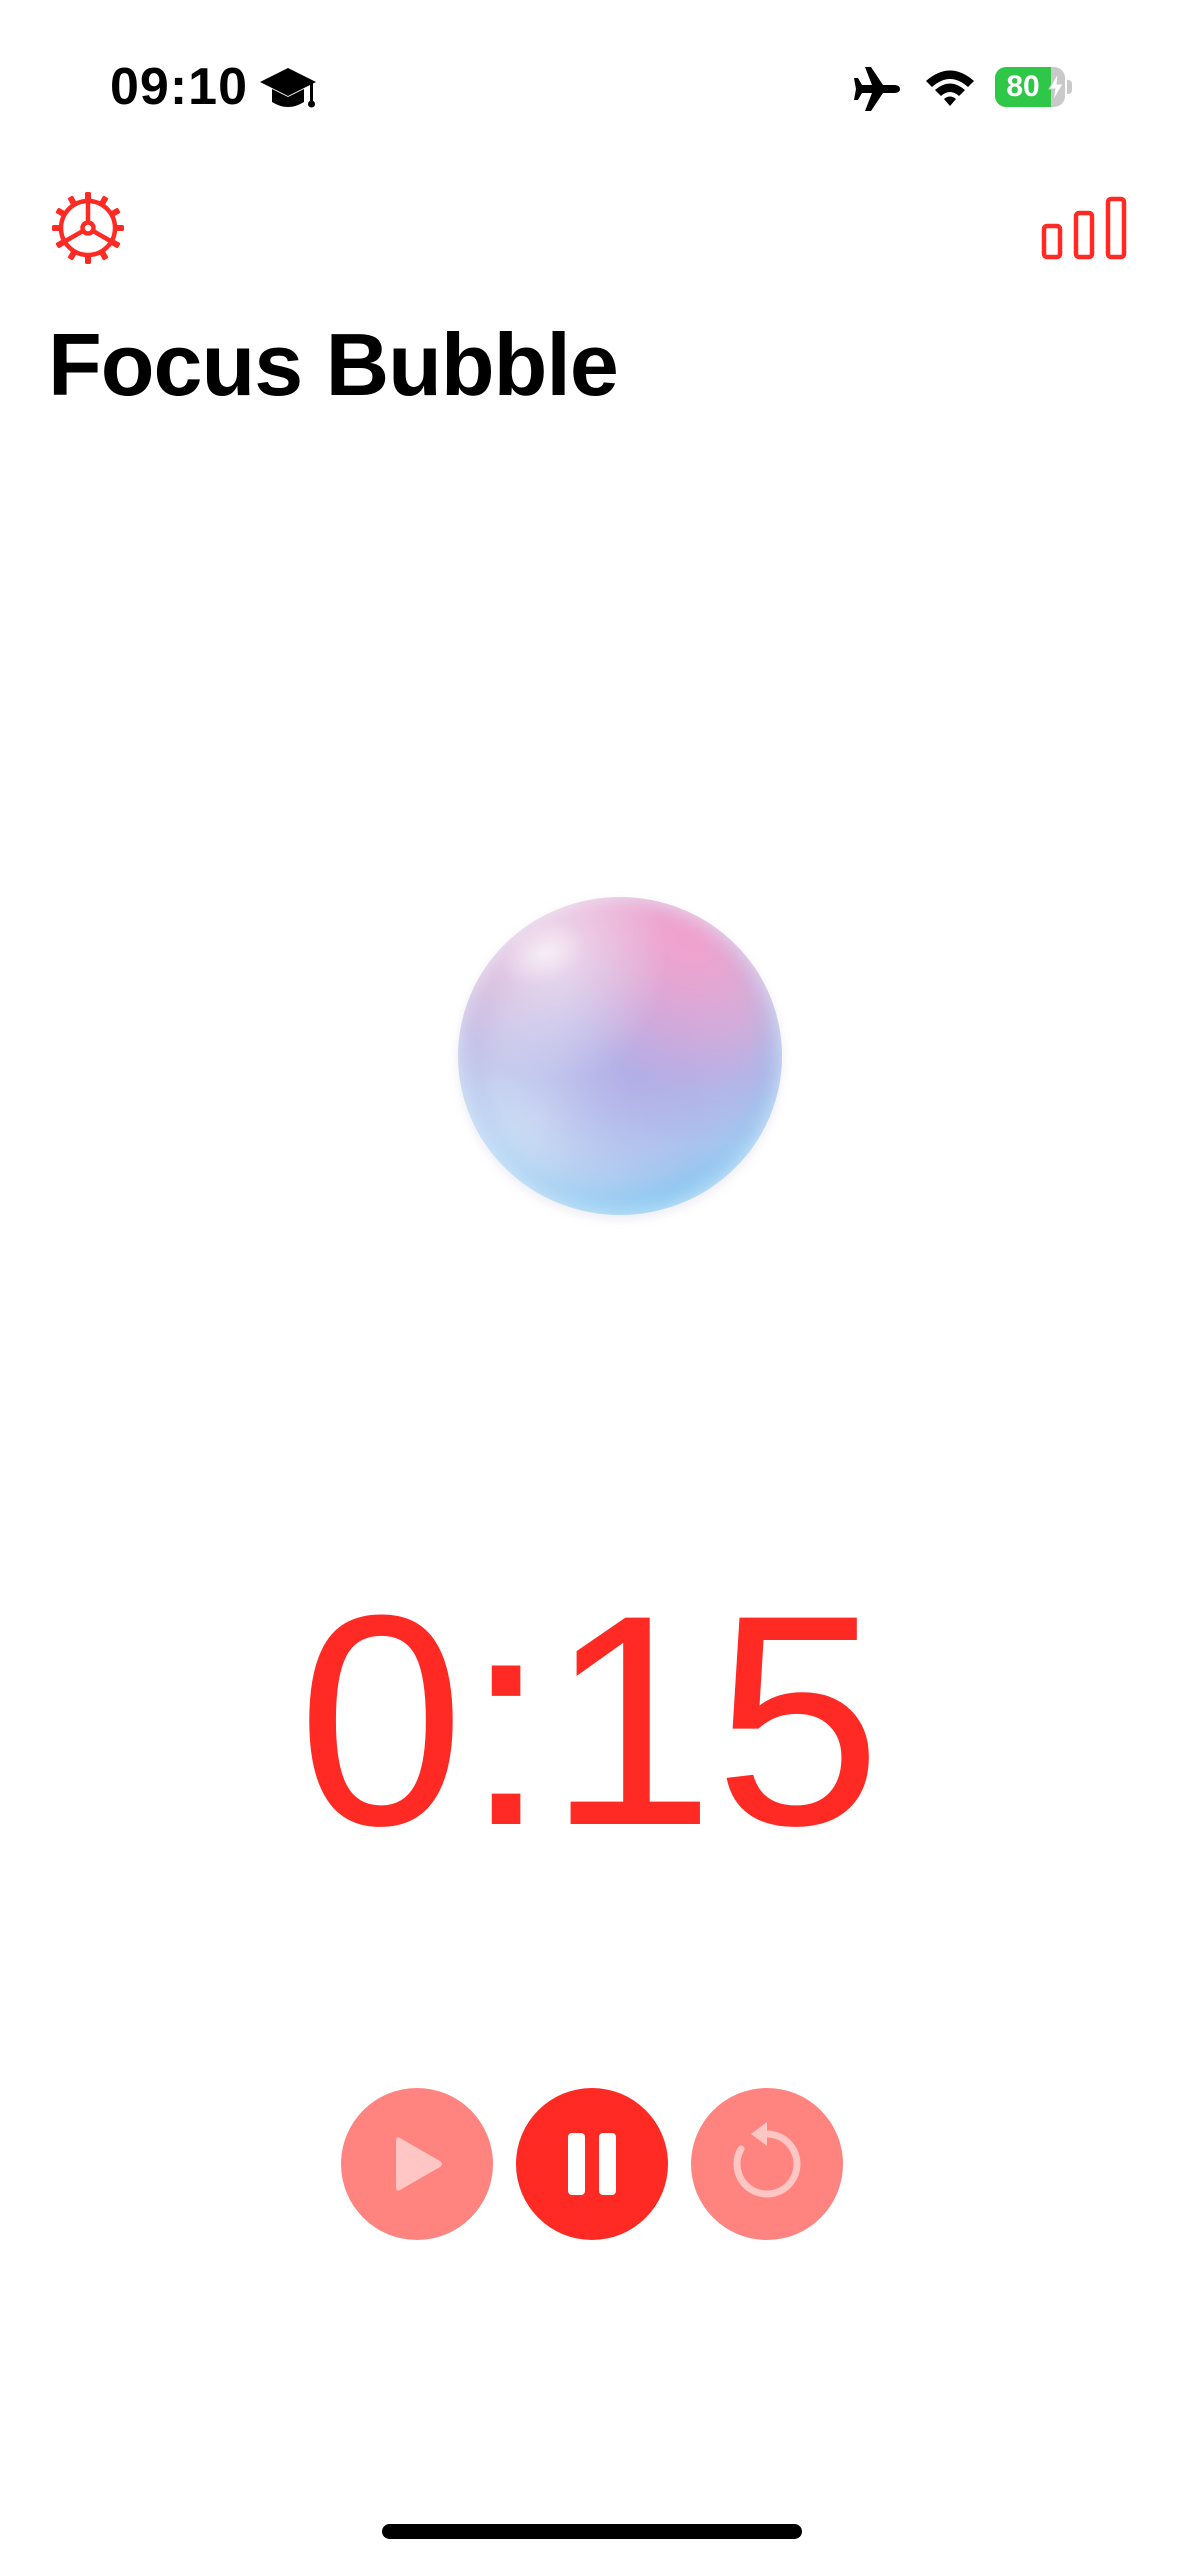 This screenshot has height=2556, width=1179. I want to click on timer-controls, so click(592, 2164).